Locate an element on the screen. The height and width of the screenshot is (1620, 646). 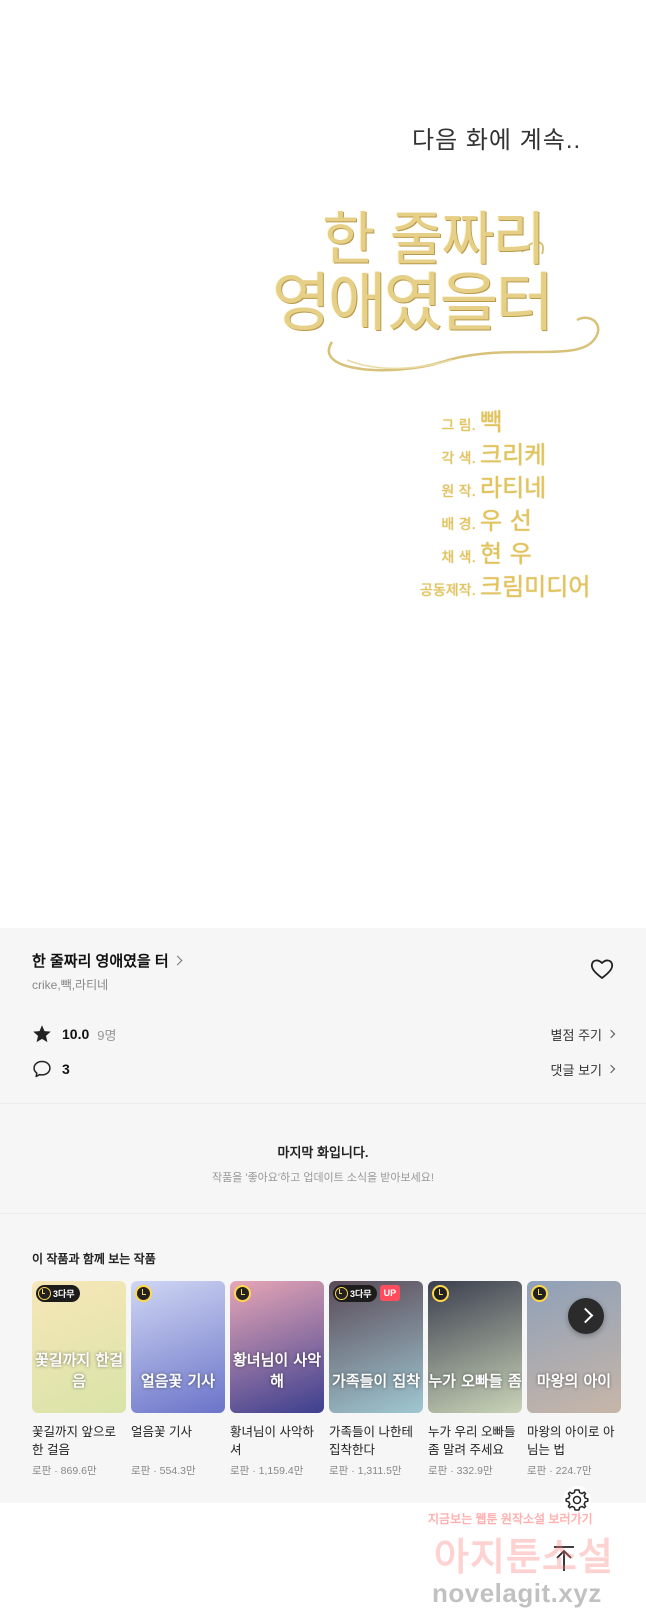
card-cover-title: 황녀님이 사악해 is located at coordinates (277, 1370).